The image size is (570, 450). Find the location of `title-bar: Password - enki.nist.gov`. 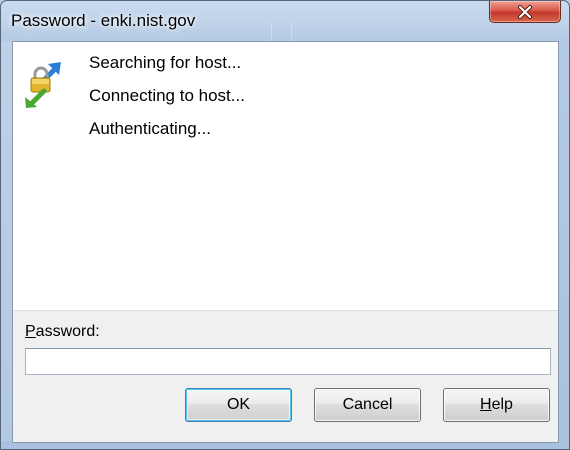

title-bar: Password - enki.nist.gov is located at coordinates (285, 21).